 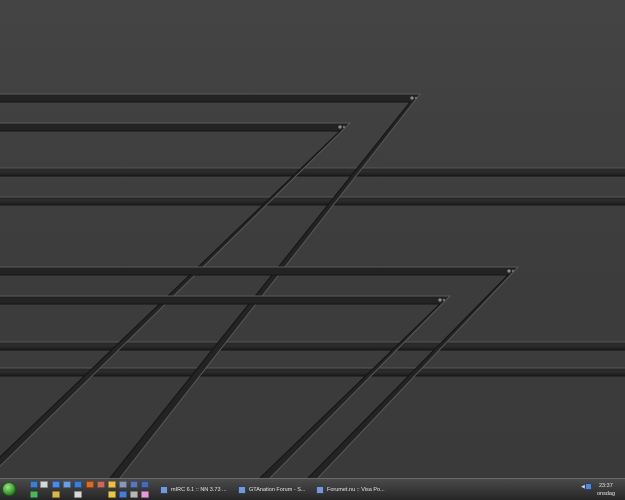 What do you see at coordinates (78, 484) in the screenshot?
I see `ie-icon` at bounding box center [78, 484].